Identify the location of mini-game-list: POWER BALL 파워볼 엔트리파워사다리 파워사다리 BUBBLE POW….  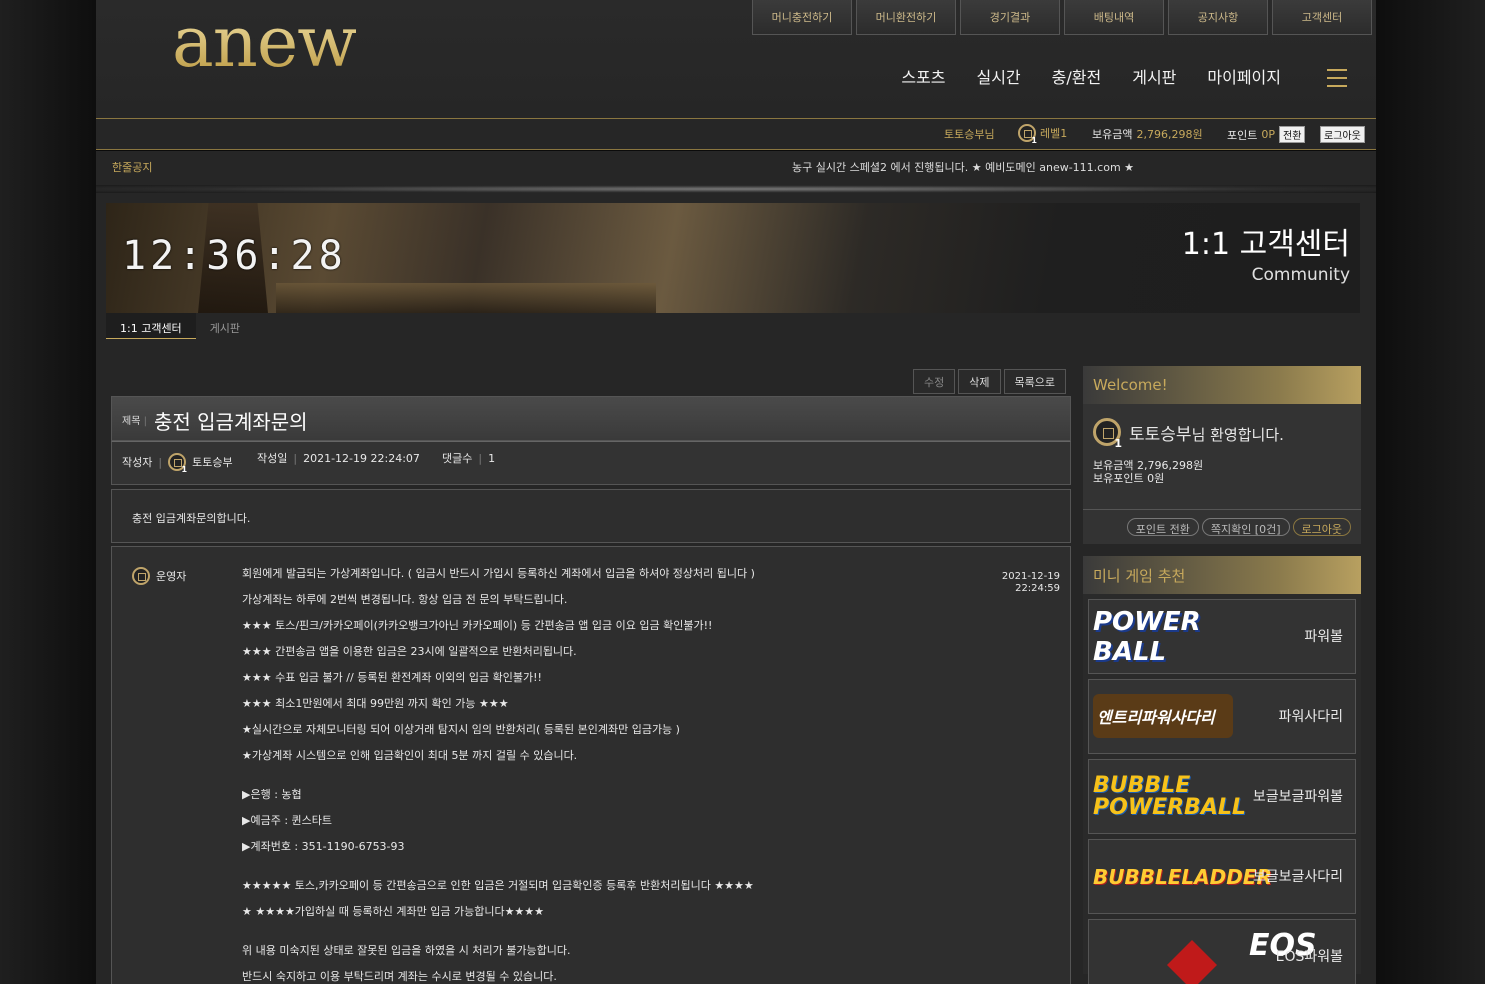
(1222, 789).